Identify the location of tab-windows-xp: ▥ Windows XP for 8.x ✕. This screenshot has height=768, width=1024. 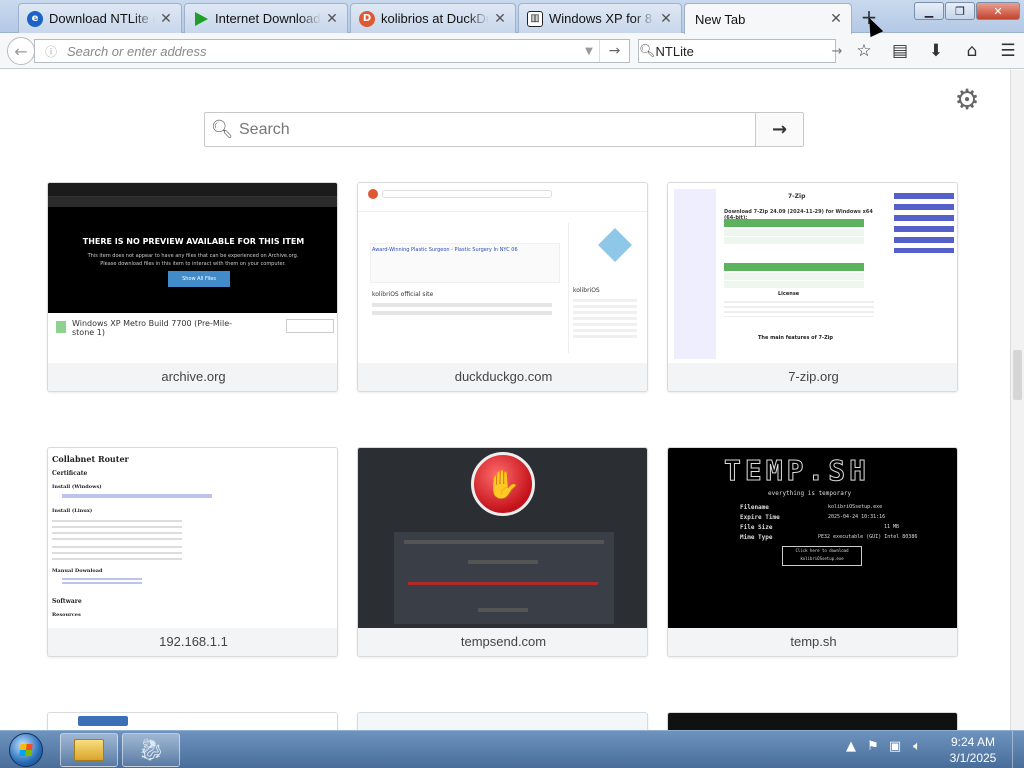
(600, 18).